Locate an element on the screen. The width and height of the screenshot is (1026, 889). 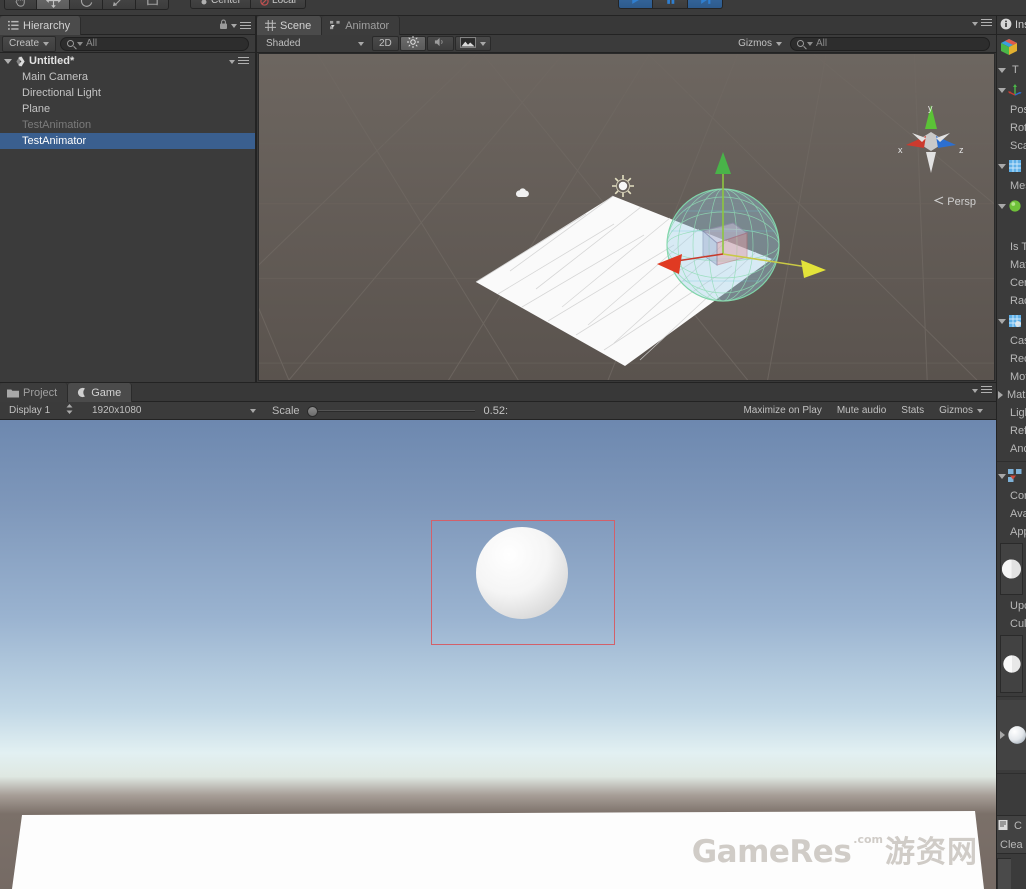
renderer-materials-row: Mat is located at coordinates (1011, 395).